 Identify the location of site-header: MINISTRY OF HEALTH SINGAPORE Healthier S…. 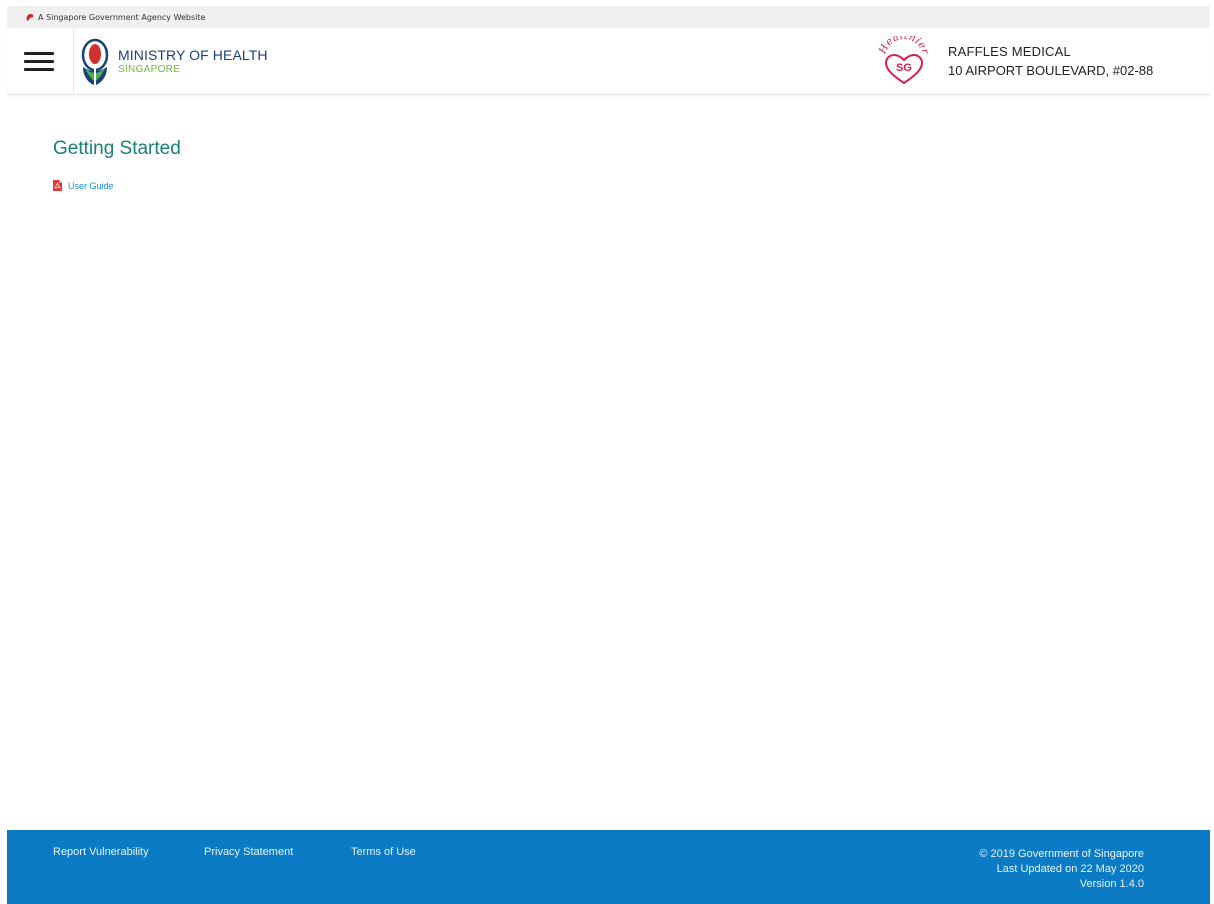
(608, 61).